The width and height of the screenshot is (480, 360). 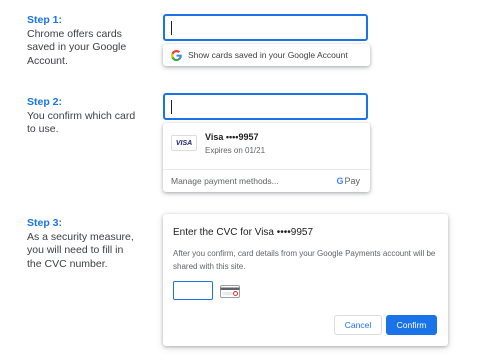 I want to click on suggestion-label: Show cards saved in your Google Account, so click(x=268, y=55).